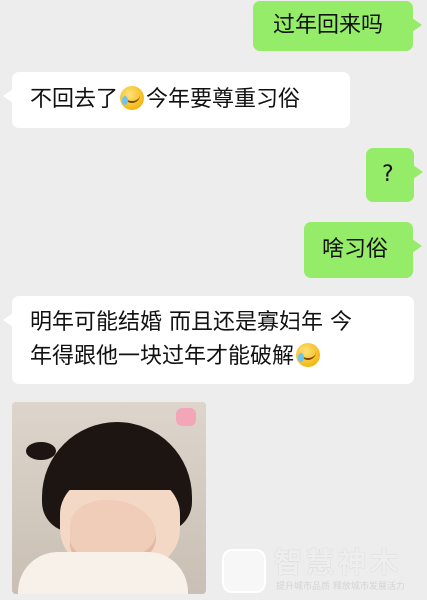 The image size is (427, 600). I want to click on received-message-bubble: 明年可能结婚 而且还是寡妇年 今 年得跟他一块过年才能破解, so click(208, 340).